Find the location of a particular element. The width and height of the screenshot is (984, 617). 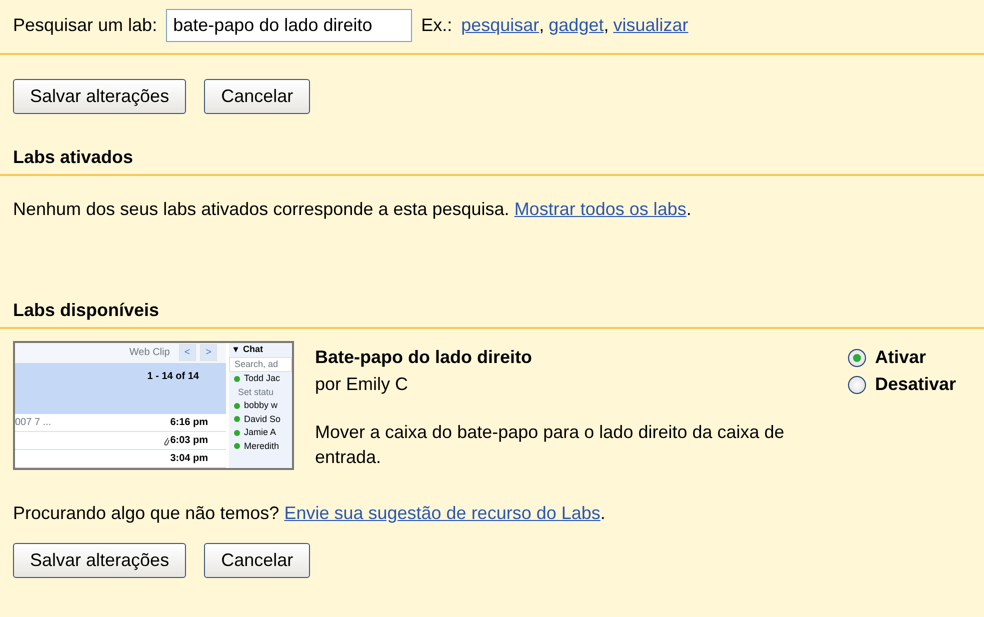

show-all-link: Mostrar todos os labs is located at coordinates (600, 209).